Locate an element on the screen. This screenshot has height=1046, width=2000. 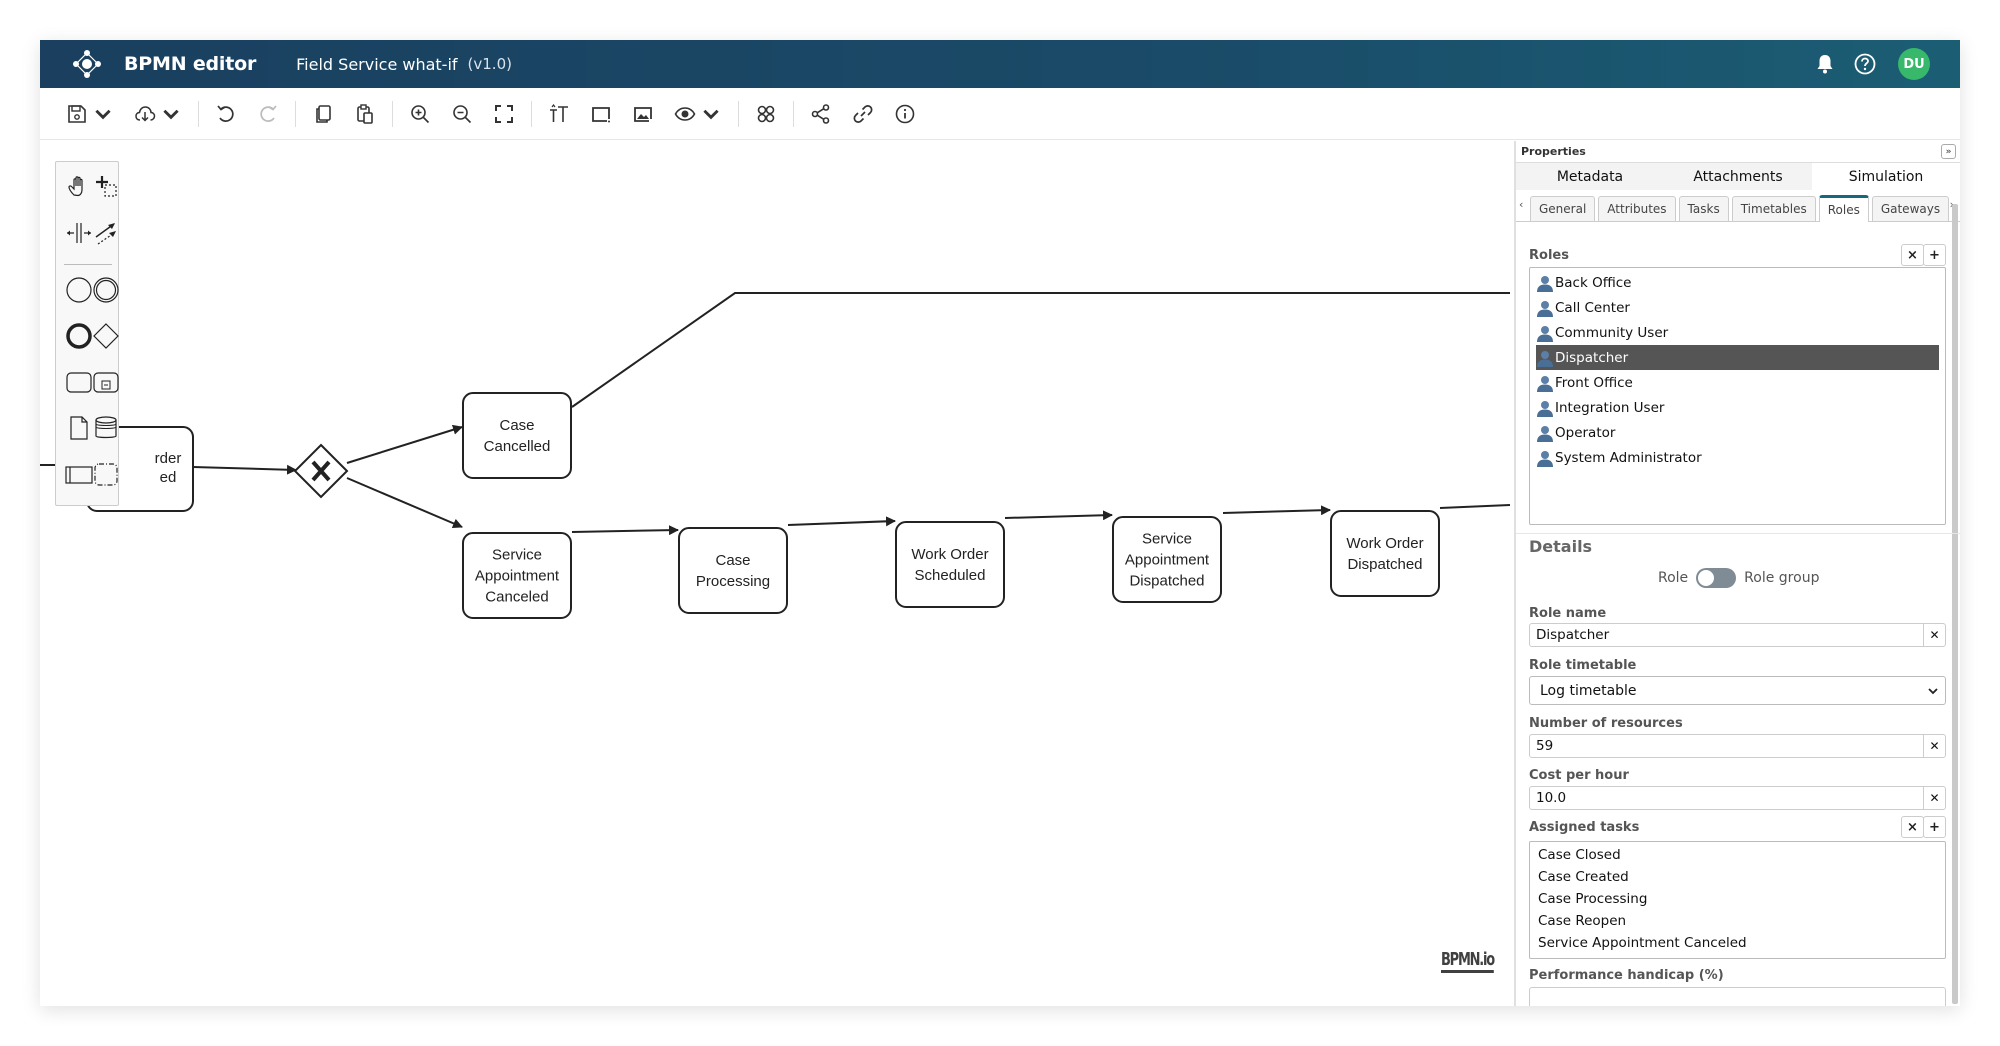
remove-role-button: × is located at coordinates (1912, 255).